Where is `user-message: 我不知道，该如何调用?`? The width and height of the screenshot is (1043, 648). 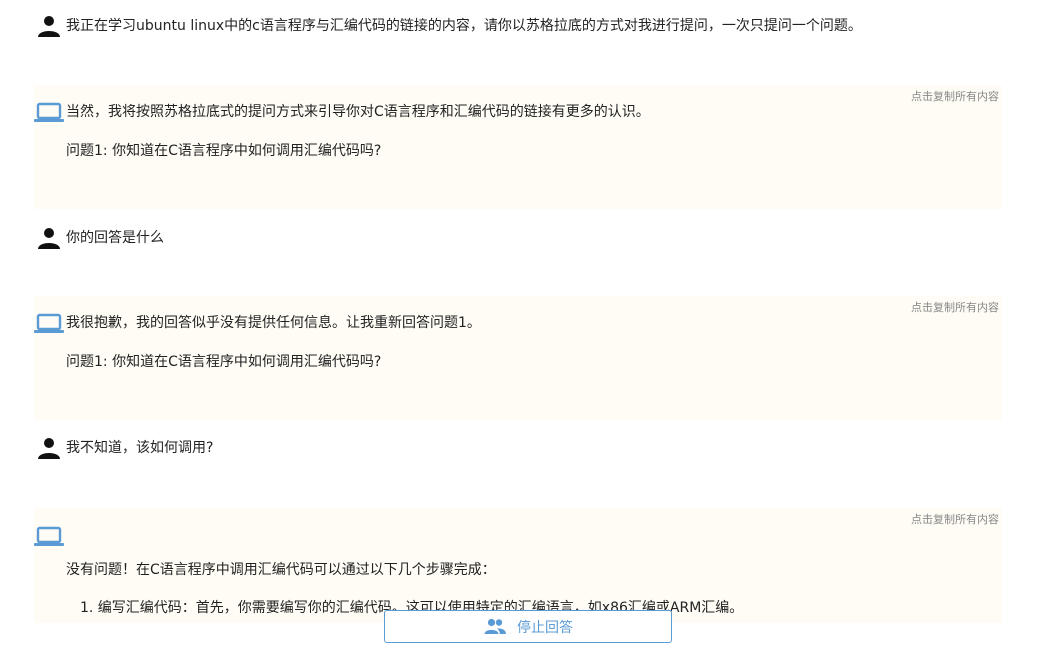 user-message: 我不知道，该如何调用? is located at coordinates (518, 452).